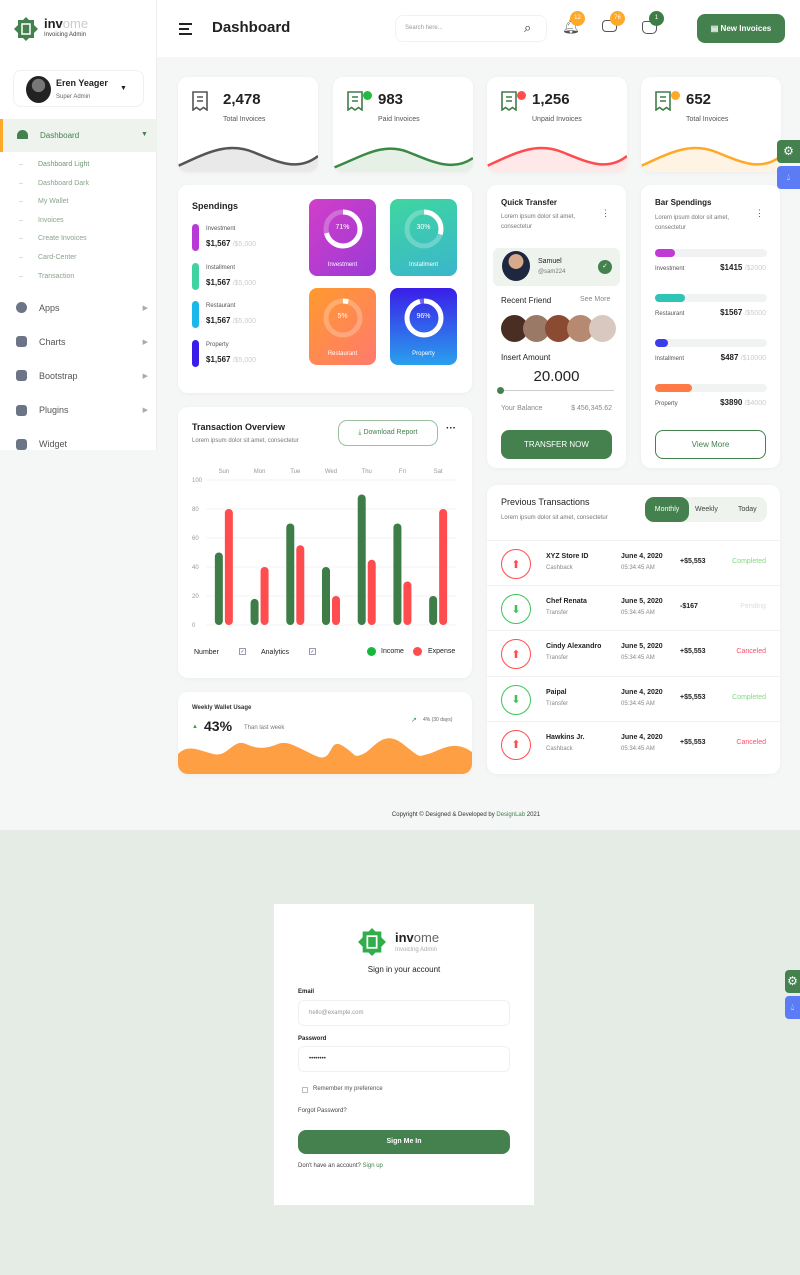  Describe the element at coordinates (522, 408) in the screenshot. I see `balance-label: Your Balance` at that location.